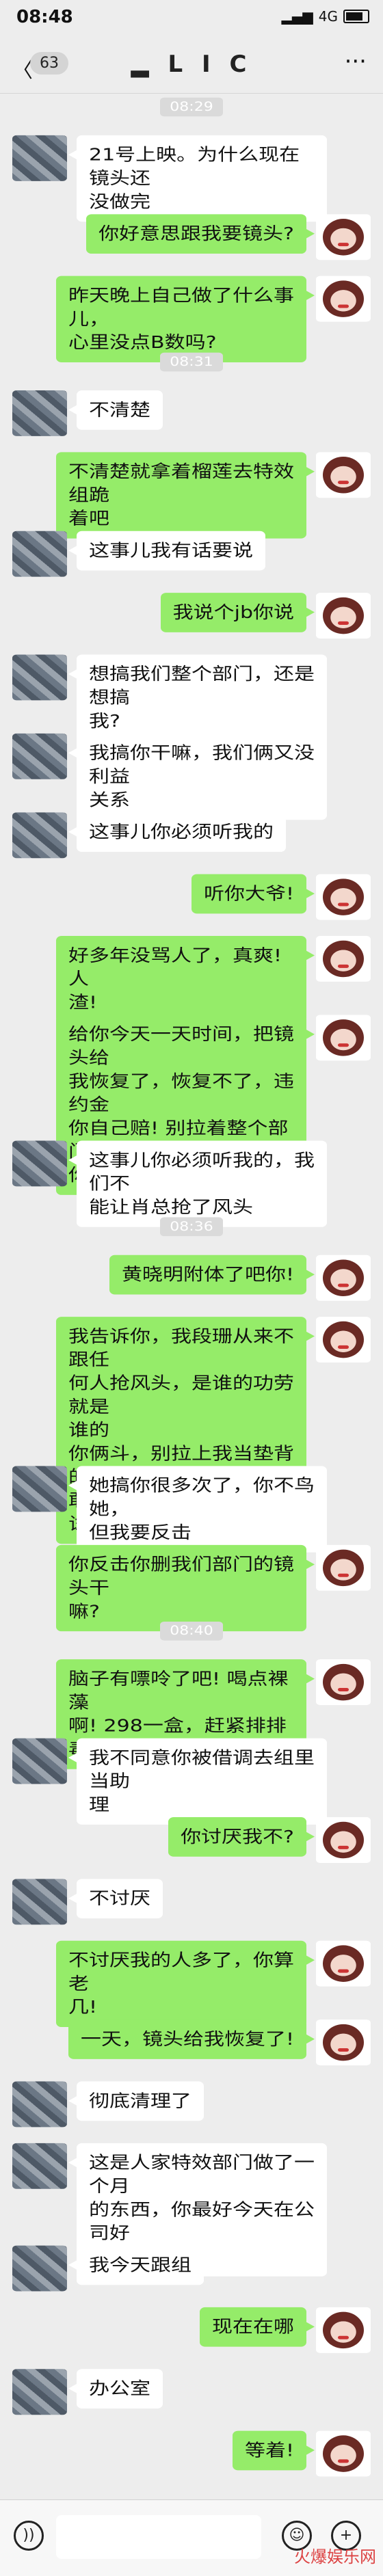  I want to click on message-bubble: 不讨厌, so click(115, 1899).